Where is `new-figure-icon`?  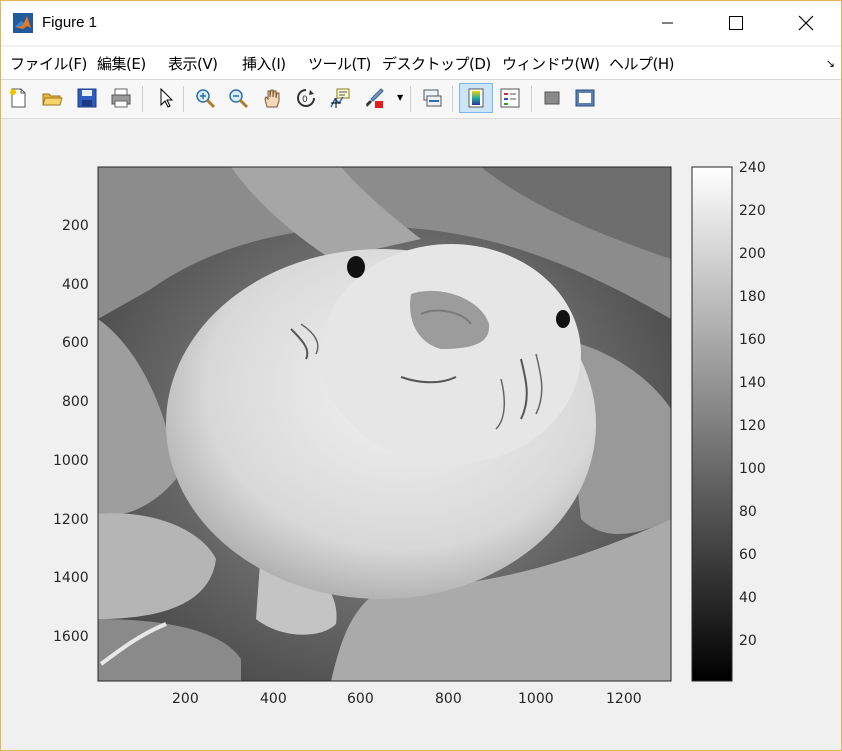
new-figure-icon is located at coordinates (18, 98).